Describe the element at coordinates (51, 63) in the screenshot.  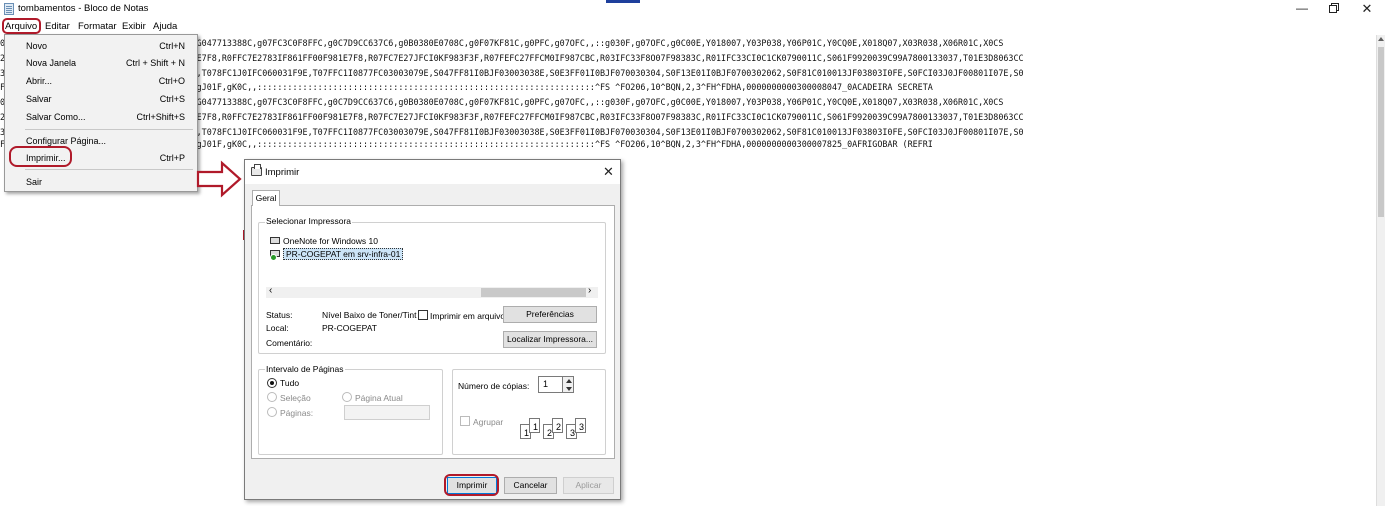
I see `menu-item-label: Nova Janela` at that location.